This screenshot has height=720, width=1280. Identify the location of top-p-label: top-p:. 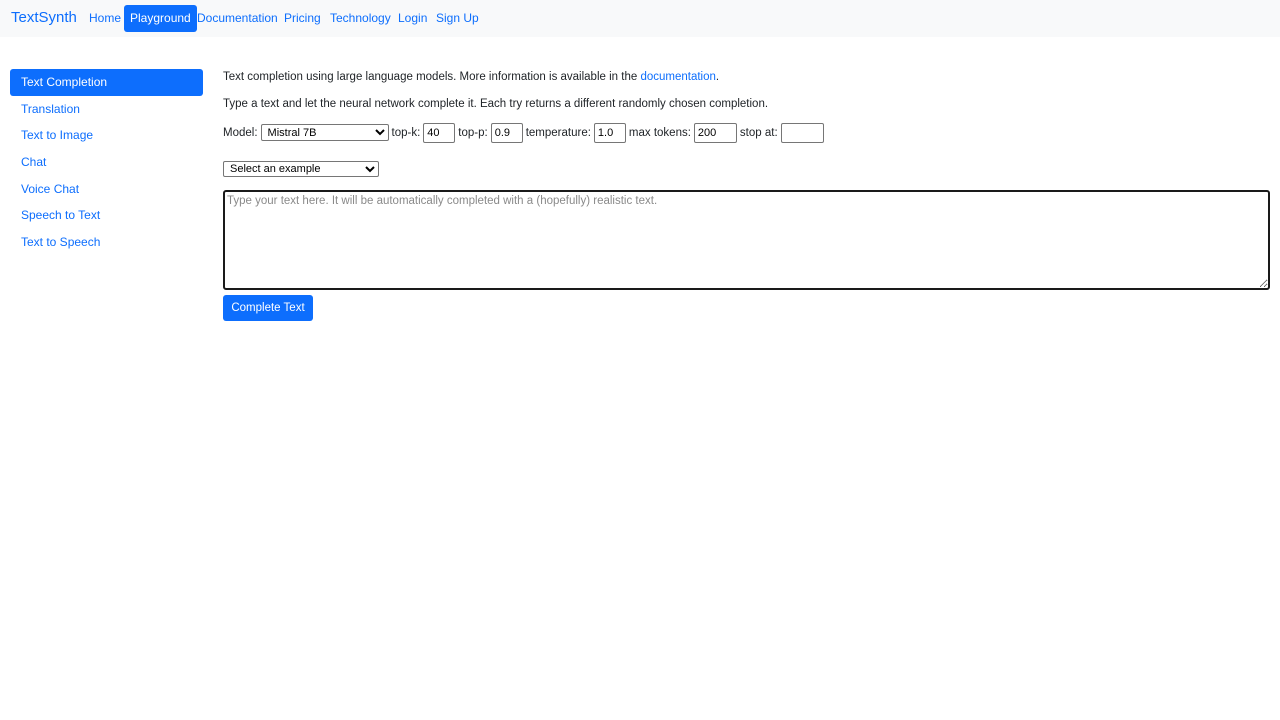
(473, 132).